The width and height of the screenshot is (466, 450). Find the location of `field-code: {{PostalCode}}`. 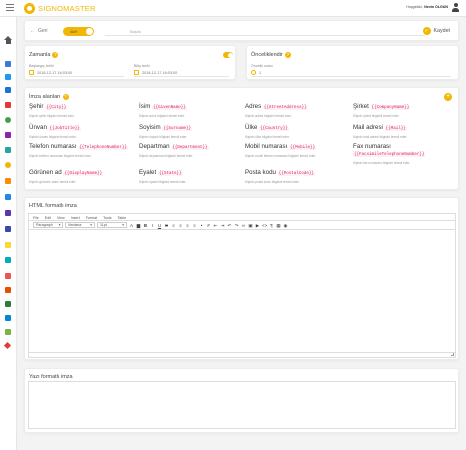

field-code: {{PostalCode}} is located at coordinates (296, 174).